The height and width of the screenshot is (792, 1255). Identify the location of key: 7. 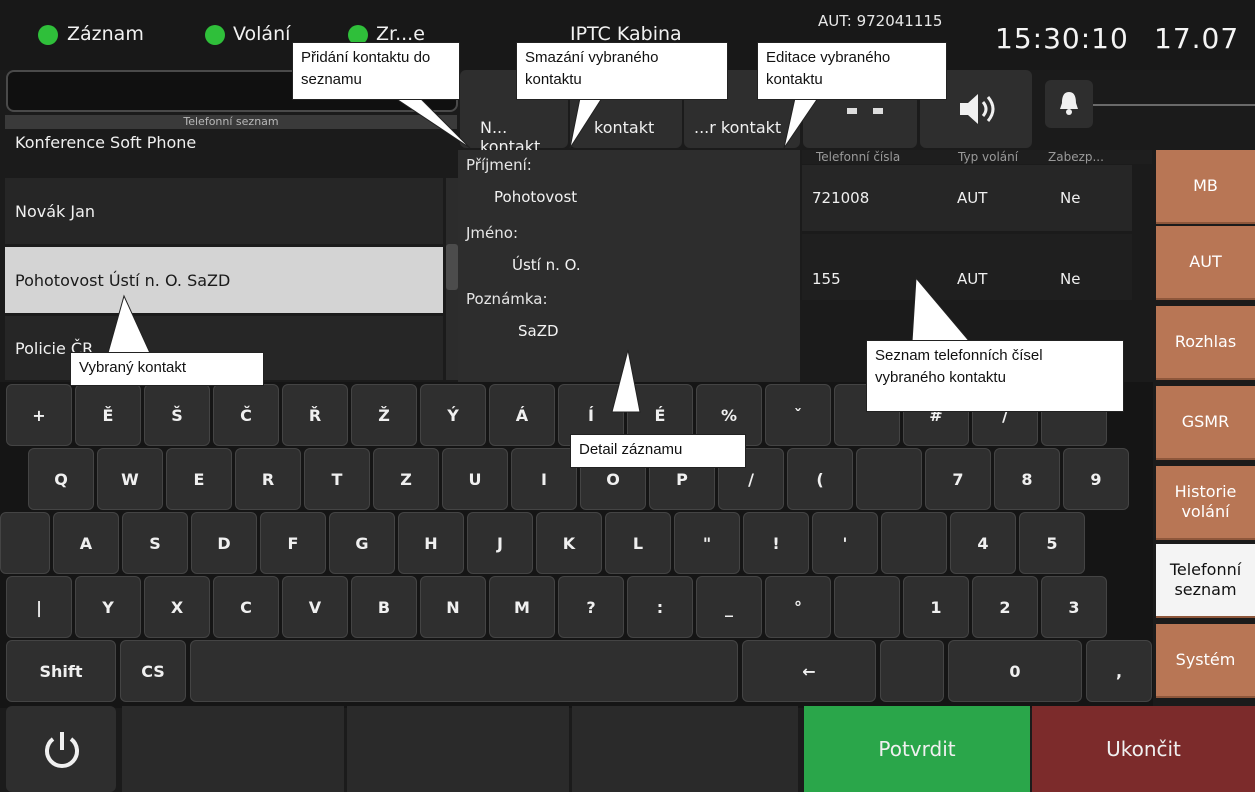
(958, 479).